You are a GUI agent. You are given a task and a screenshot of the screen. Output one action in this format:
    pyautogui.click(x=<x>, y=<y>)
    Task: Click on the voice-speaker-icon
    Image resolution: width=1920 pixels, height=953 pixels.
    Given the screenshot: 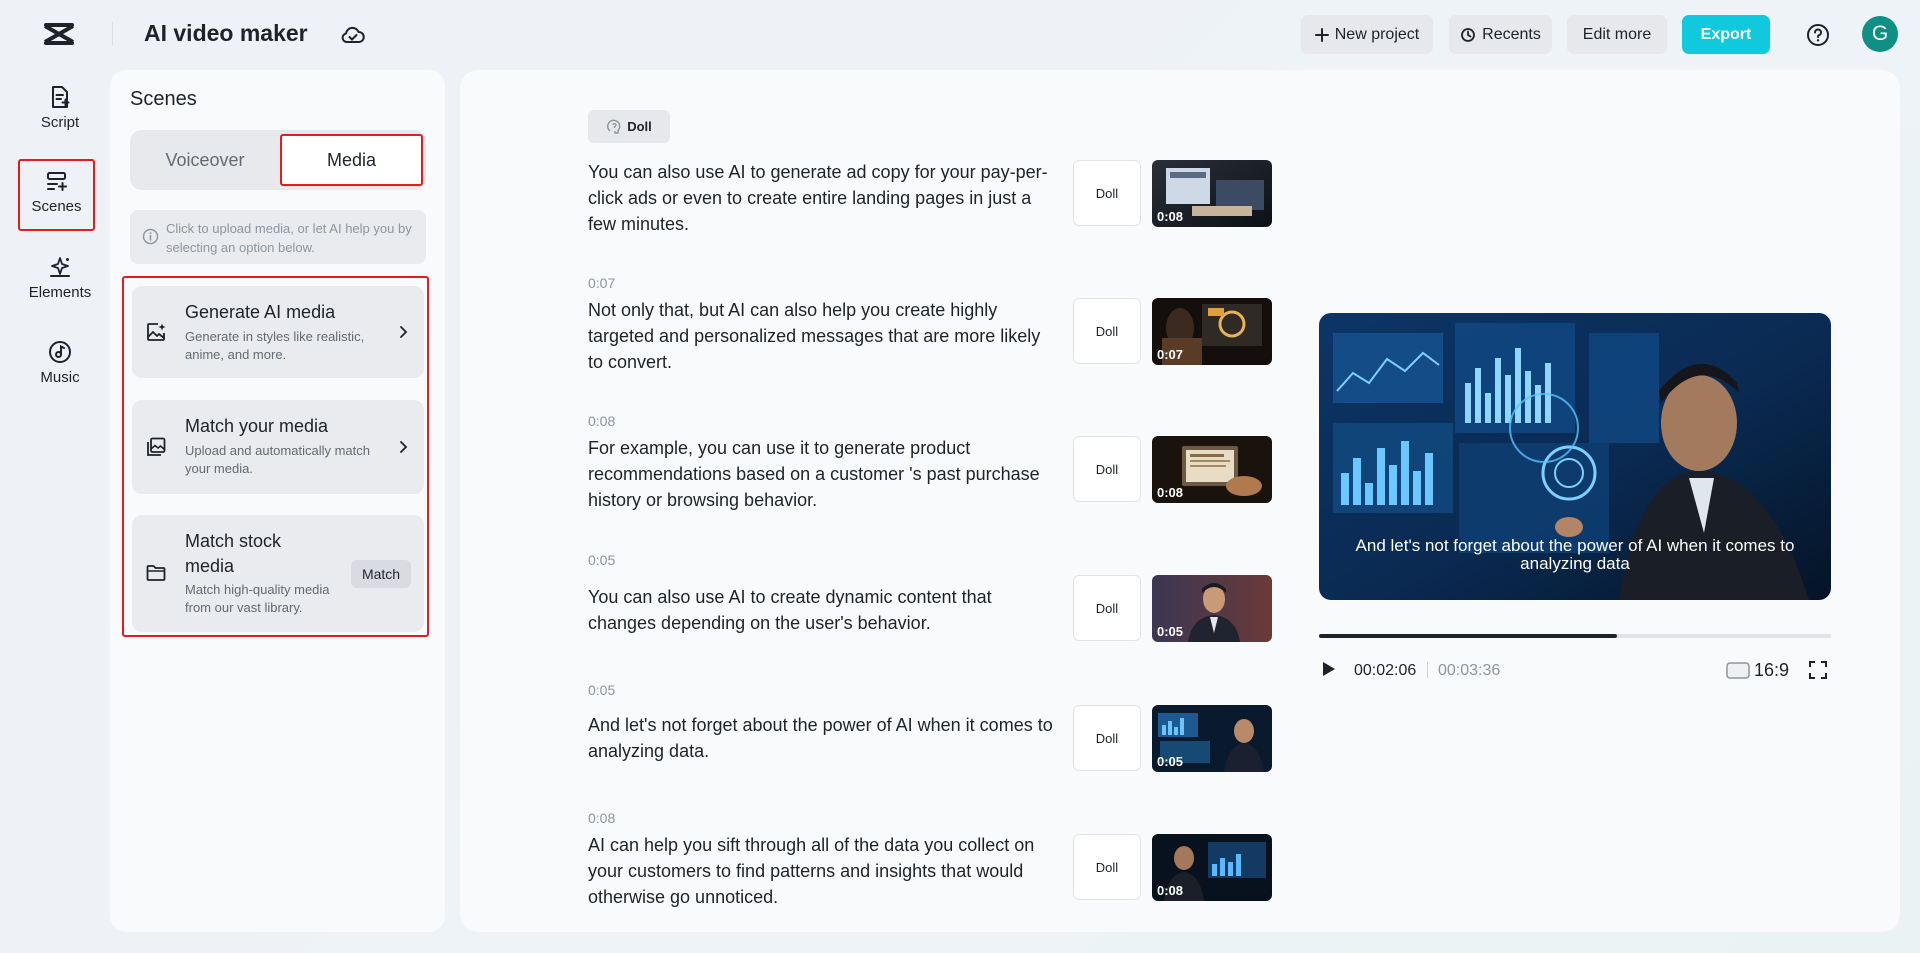 What is the action you would take?
    pyautogui.click(x=614, y=127)
    